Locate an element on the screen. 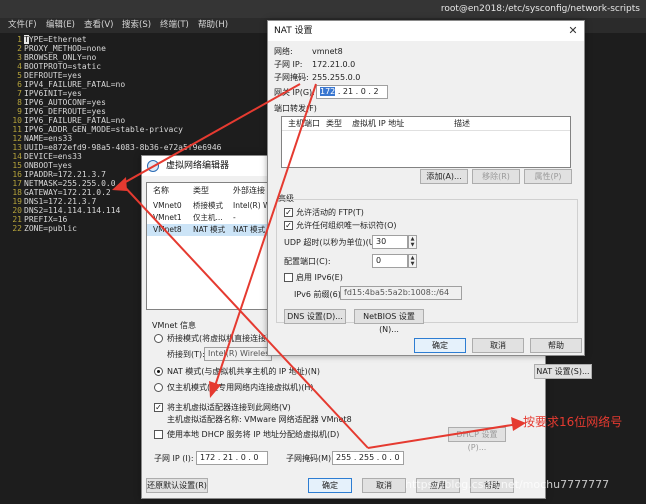 The image size is (646, 504). menu-file: 文件(F) is located at coordinates (22, 25).